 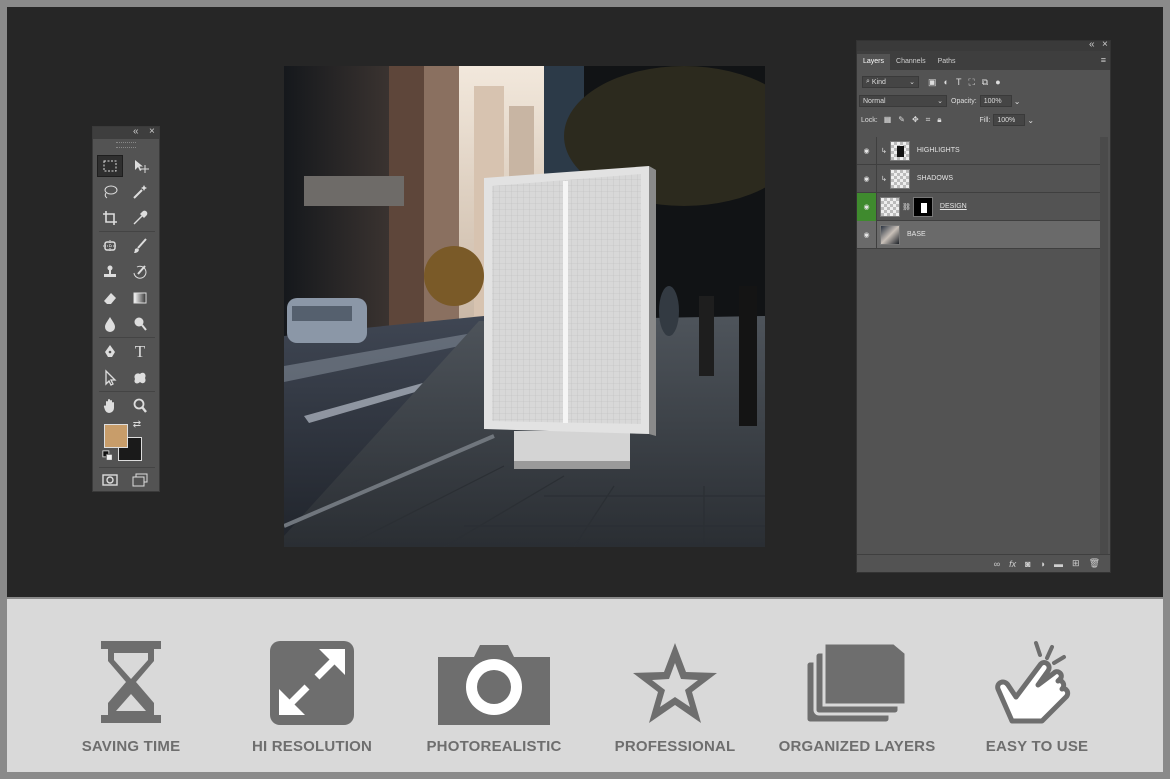 I want to click on layer-style-icon: fx, so click(x=1012, y=564).